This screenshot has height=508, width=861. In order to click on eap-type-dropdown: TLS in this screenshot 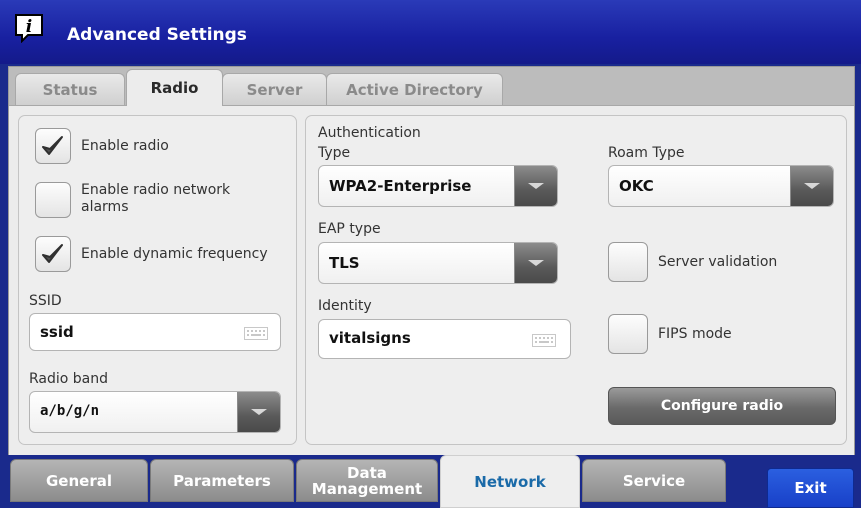, I will do `click(438, 263)`.